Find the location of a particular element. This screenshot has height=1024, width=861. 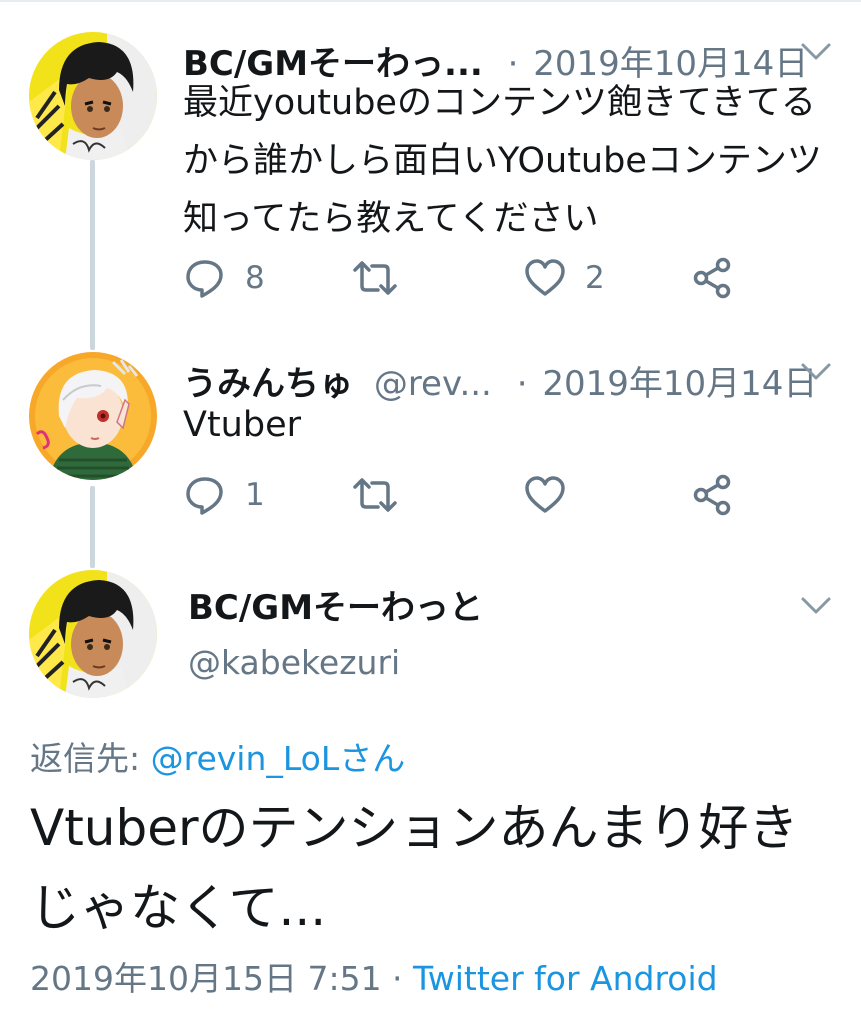

display-name: BC/GMそーわっと is located at coordinates (335, 604).